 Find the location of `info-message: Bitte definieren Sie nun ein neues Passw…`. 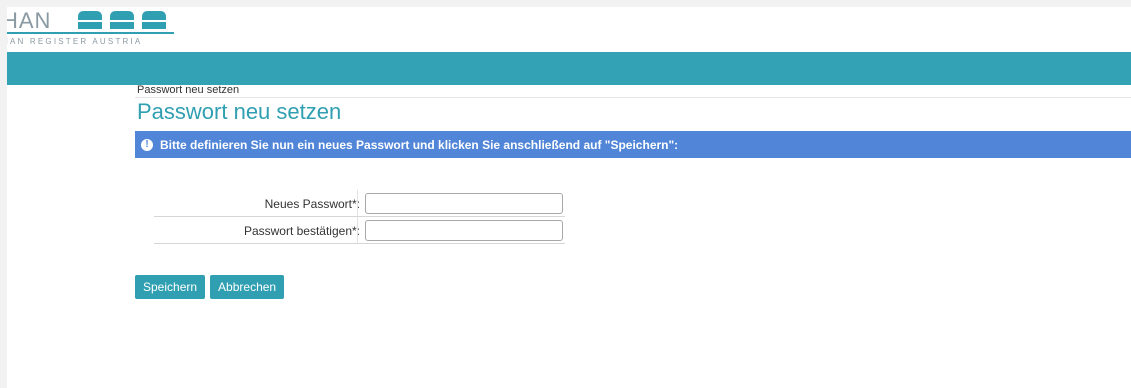

info-message: Bitte definieren Sie nun ein neues Passw… is located at coordinates (419, 144).